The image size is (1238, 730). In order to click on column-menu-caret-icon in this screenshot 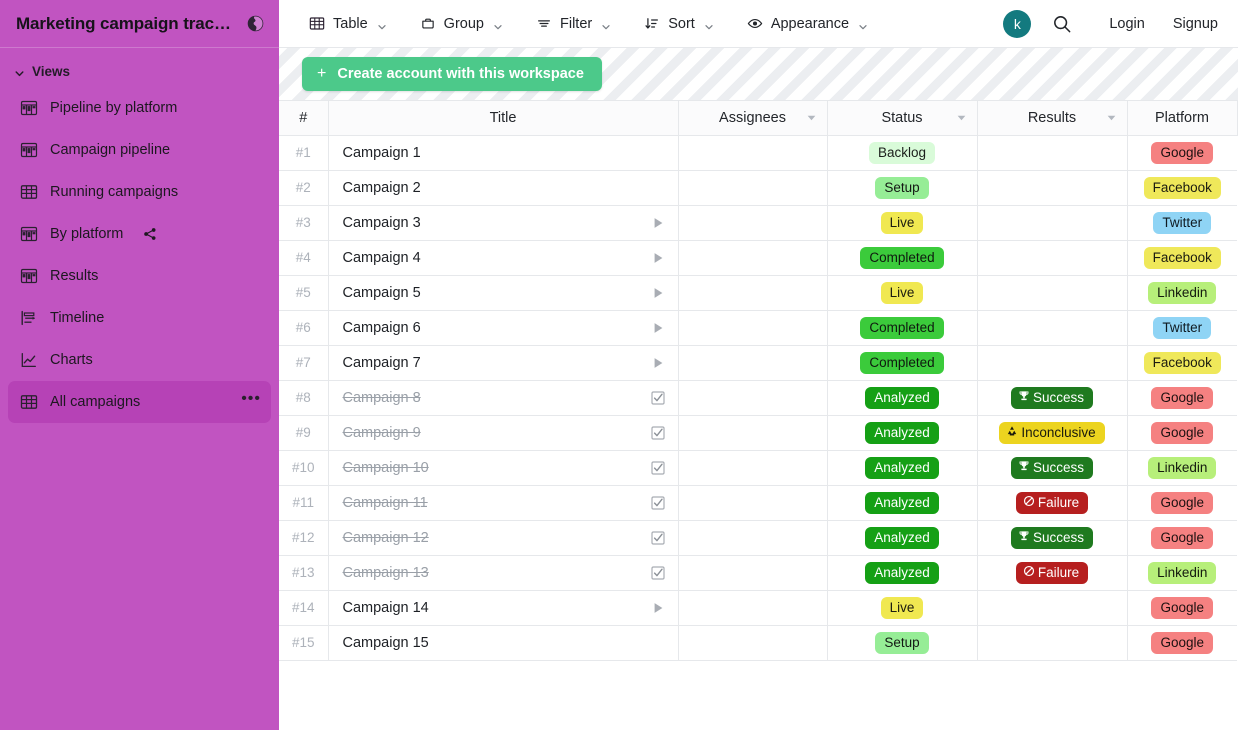, I will do `click(811, 117)`.